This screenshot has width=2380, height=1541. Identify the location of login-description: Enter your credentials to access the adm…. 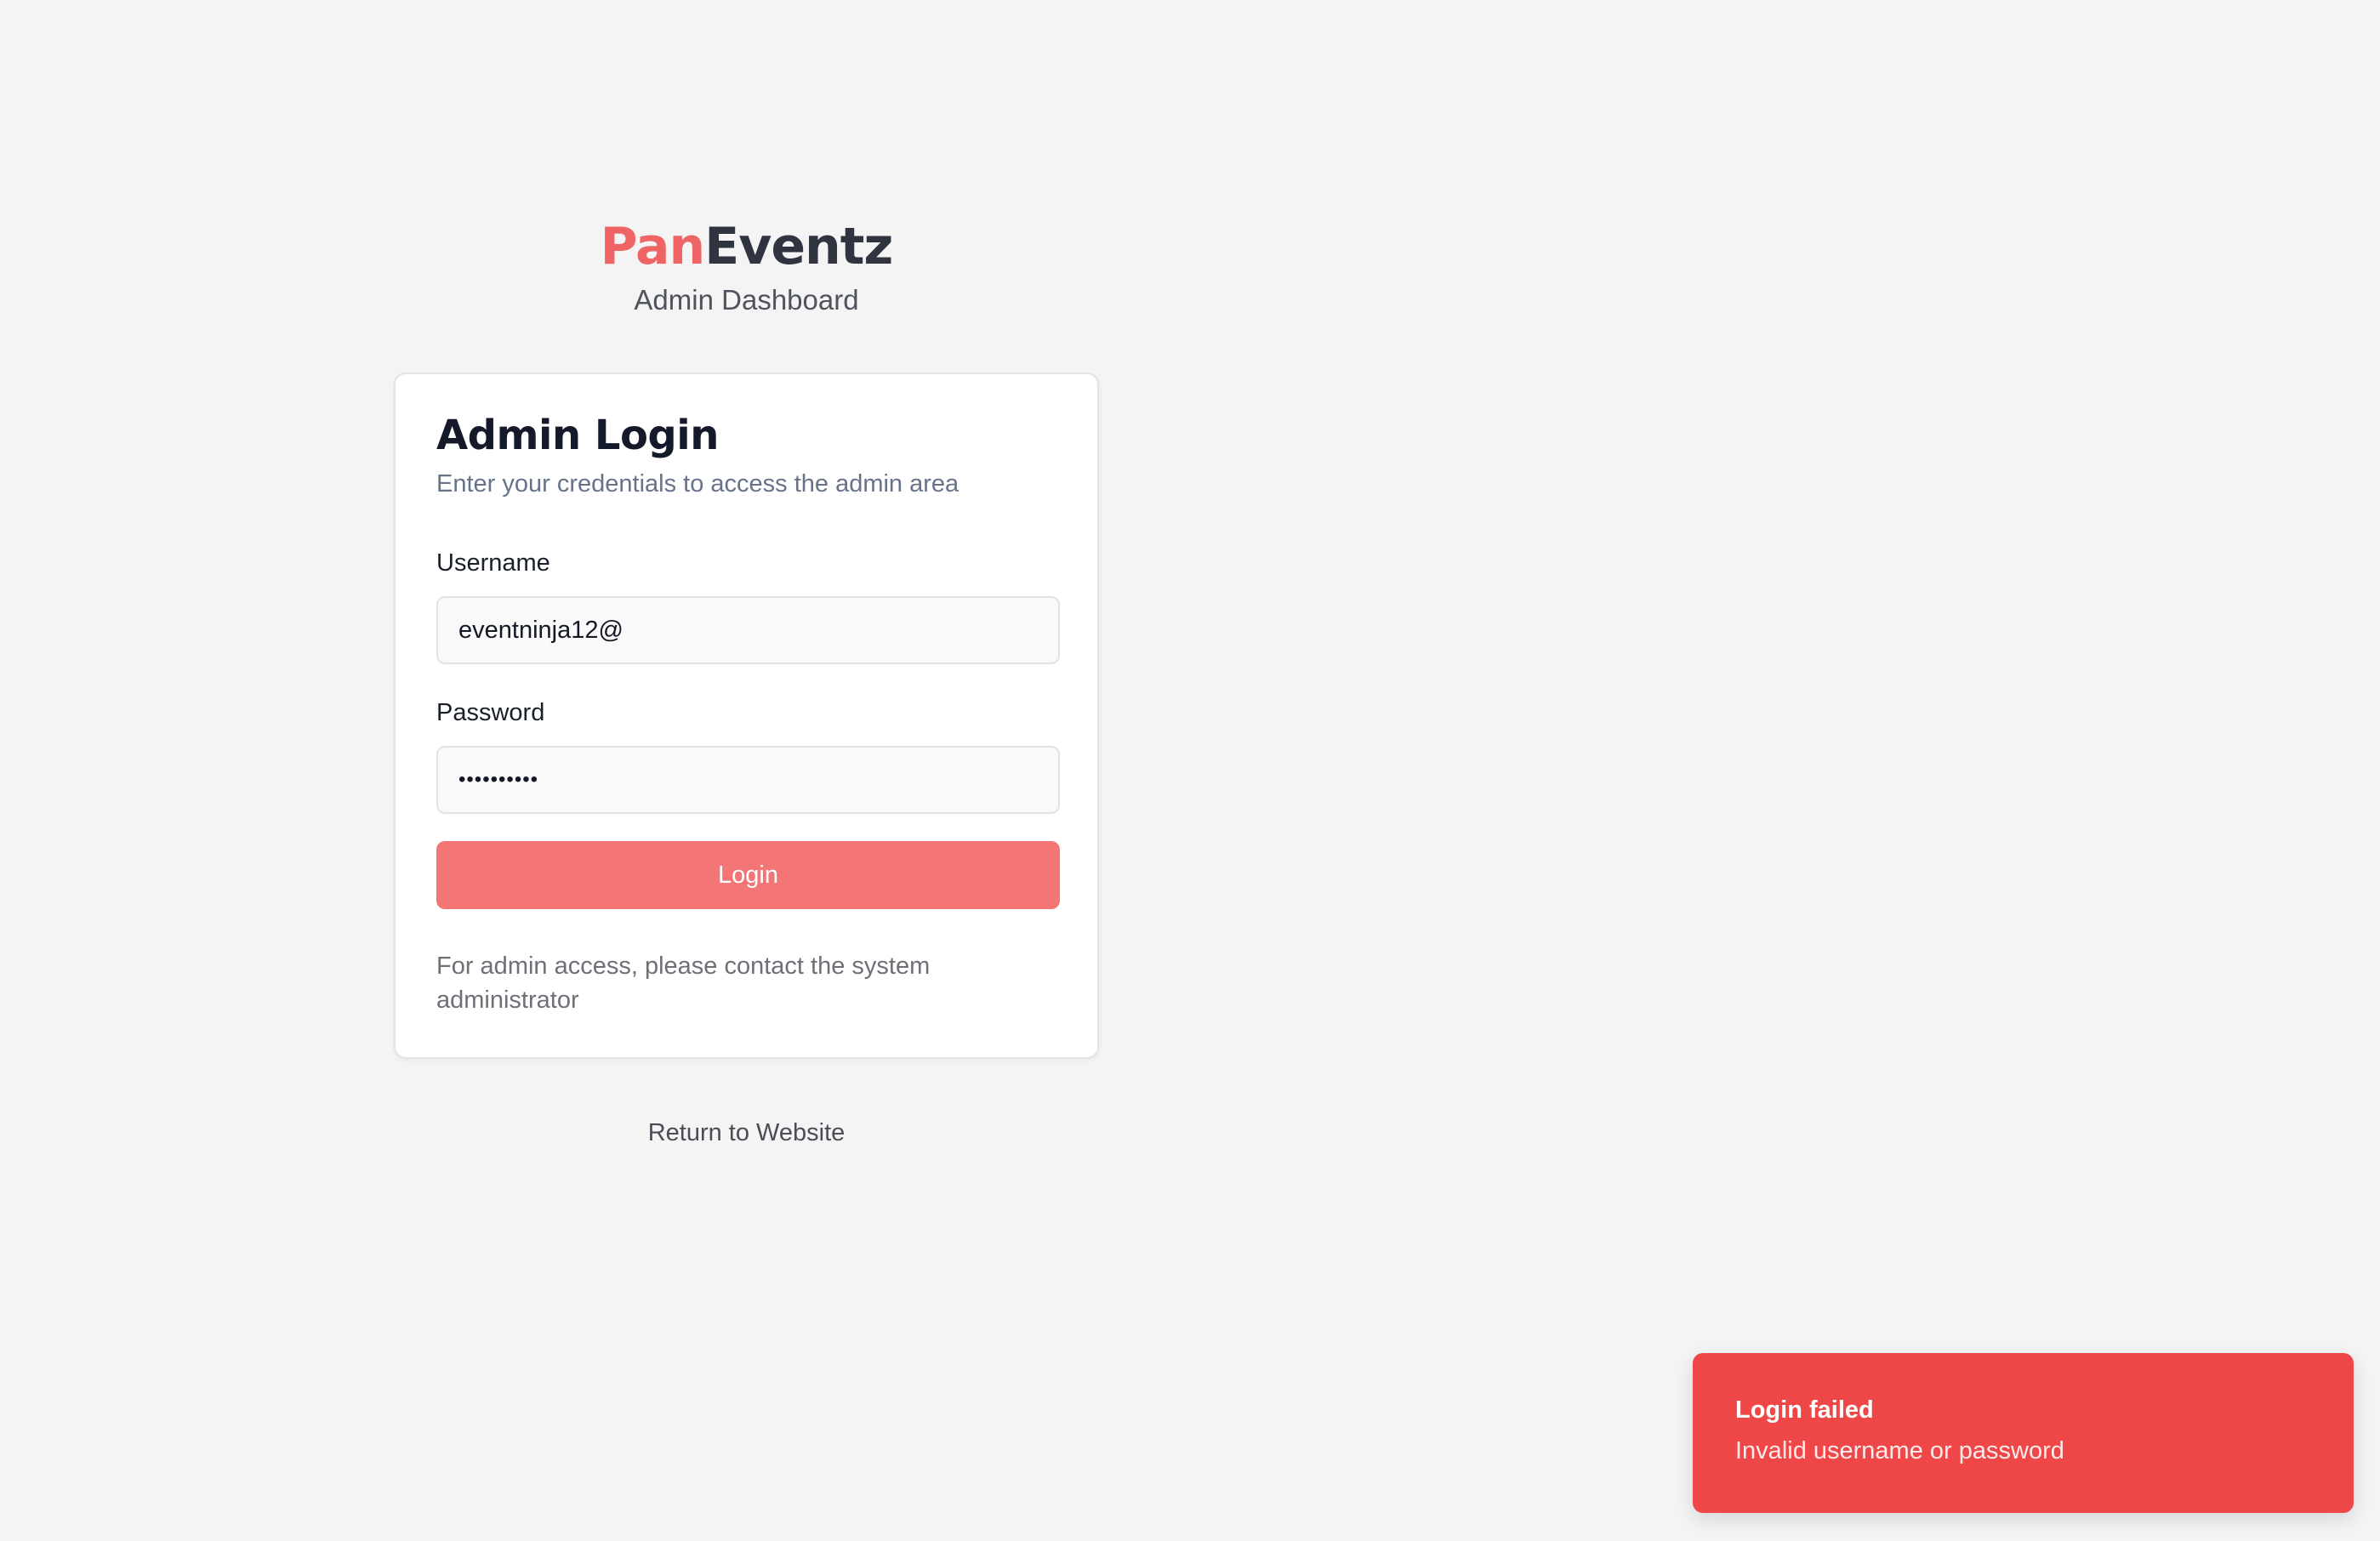
(697, 484).